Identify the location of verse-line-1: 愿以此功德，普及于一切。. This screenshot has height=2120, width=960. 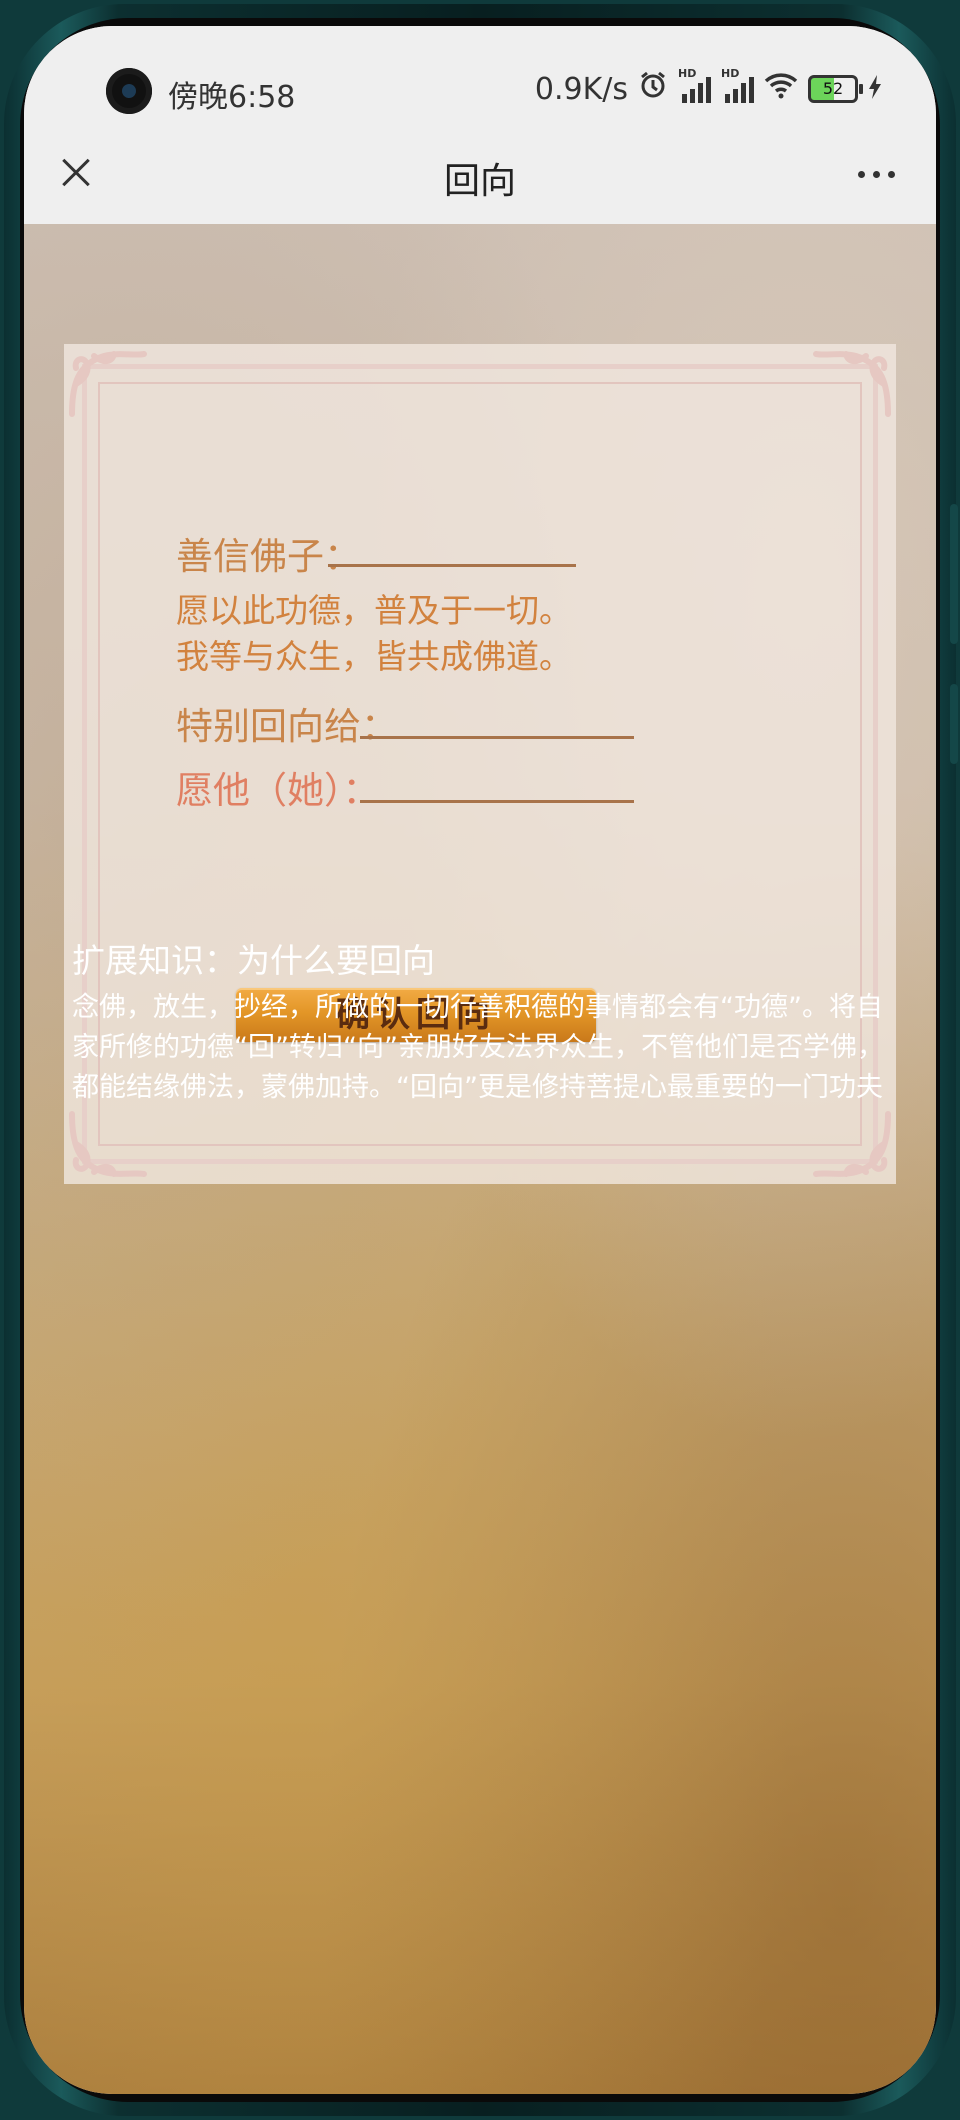
(374, 610).